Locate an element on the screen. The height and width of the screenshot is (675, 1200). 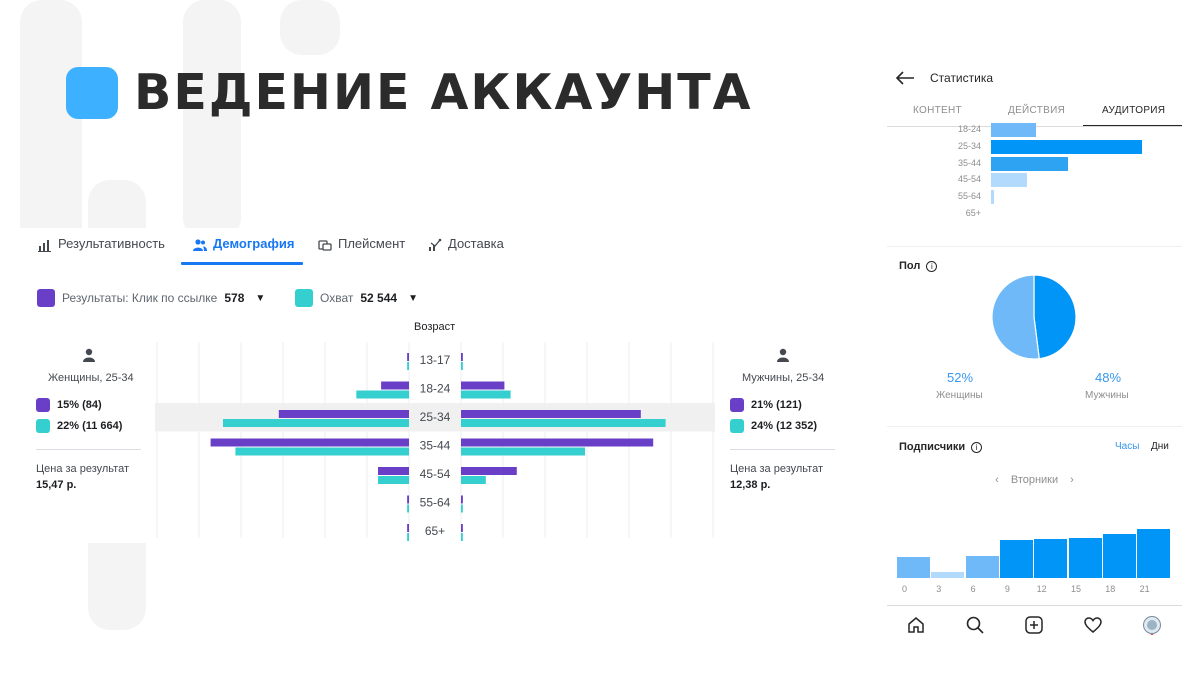
hour-tick-label: 0 is located at coordinates (904, 589).